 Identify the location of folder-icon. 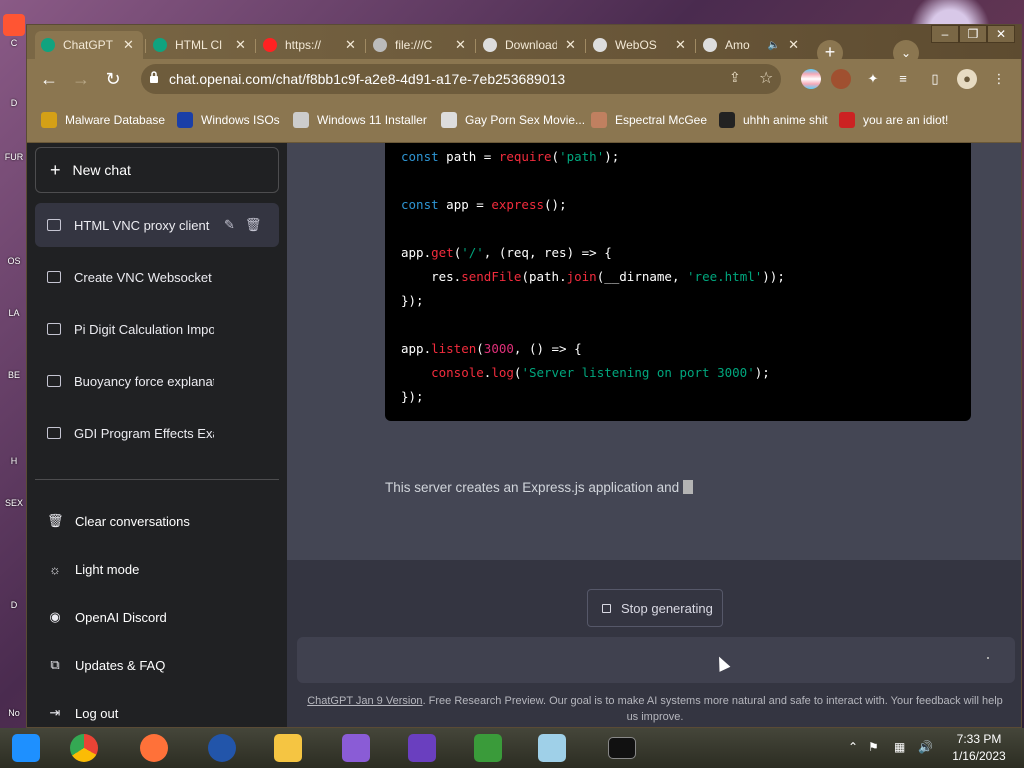
(49, 120).